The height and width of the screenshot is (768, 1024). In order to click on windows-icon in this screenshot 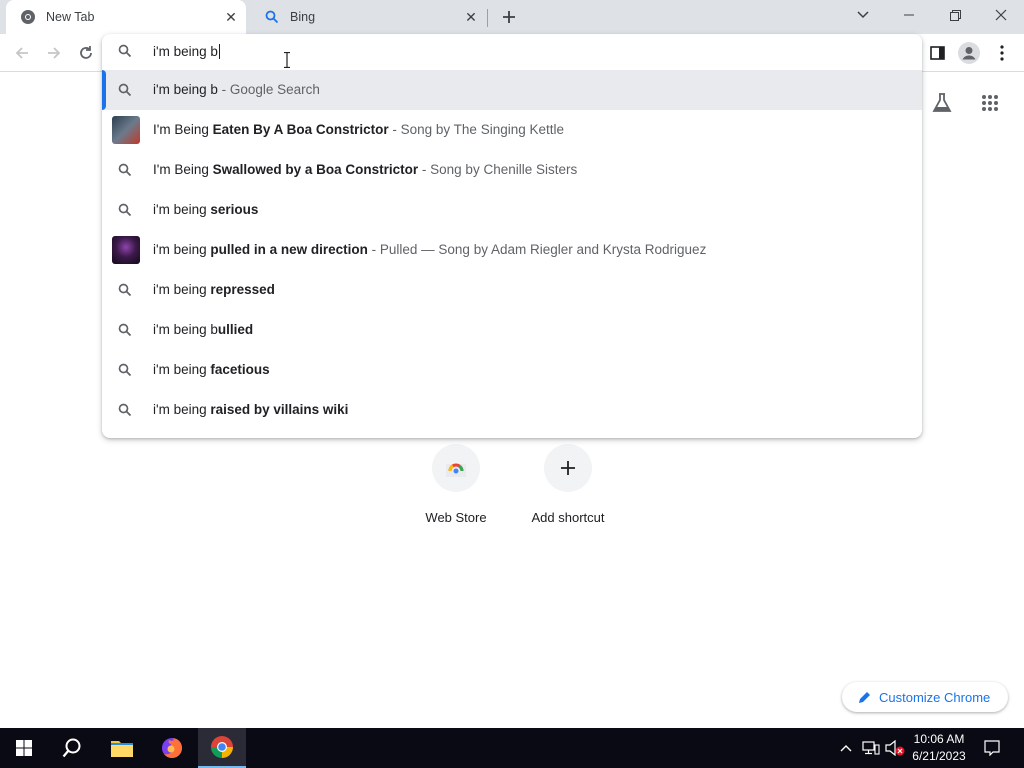, I will do `click(24, 748)`.